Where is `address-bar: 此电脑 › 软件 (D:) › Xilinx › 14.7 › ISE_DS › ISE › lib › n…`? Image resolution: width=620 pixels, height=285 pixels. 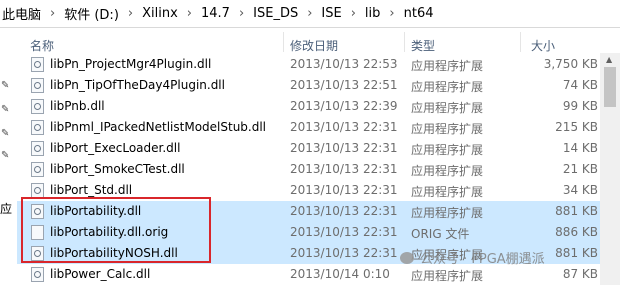
address-bar: 此电脑 › 软件 (D:) › Xilinx › 14.7 › ISE_DS › ISE › lib › n… is located at coordinates (310, 14).